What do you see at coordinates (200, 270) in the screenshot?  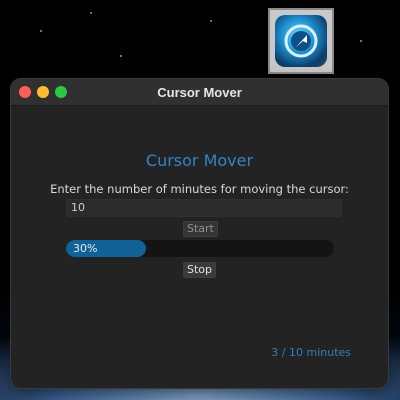 I see `stop-button: Stop` at bounding box center [200, 270].